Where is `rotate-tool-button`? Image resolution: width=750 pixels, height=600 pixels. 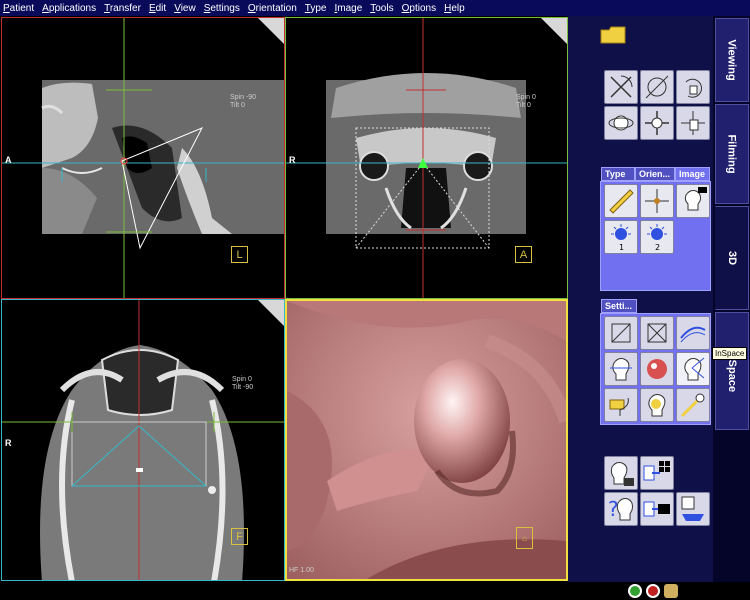 rotate-tool-button is located at coordinates (621, 87).